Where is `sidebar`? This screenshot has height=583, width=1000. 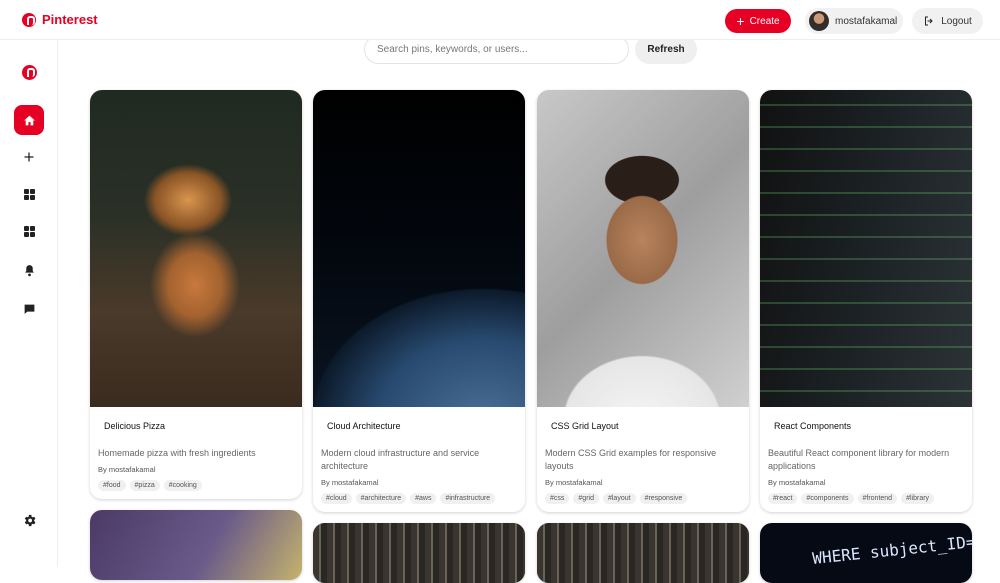
sidebar is located at coordinates (29, 303).